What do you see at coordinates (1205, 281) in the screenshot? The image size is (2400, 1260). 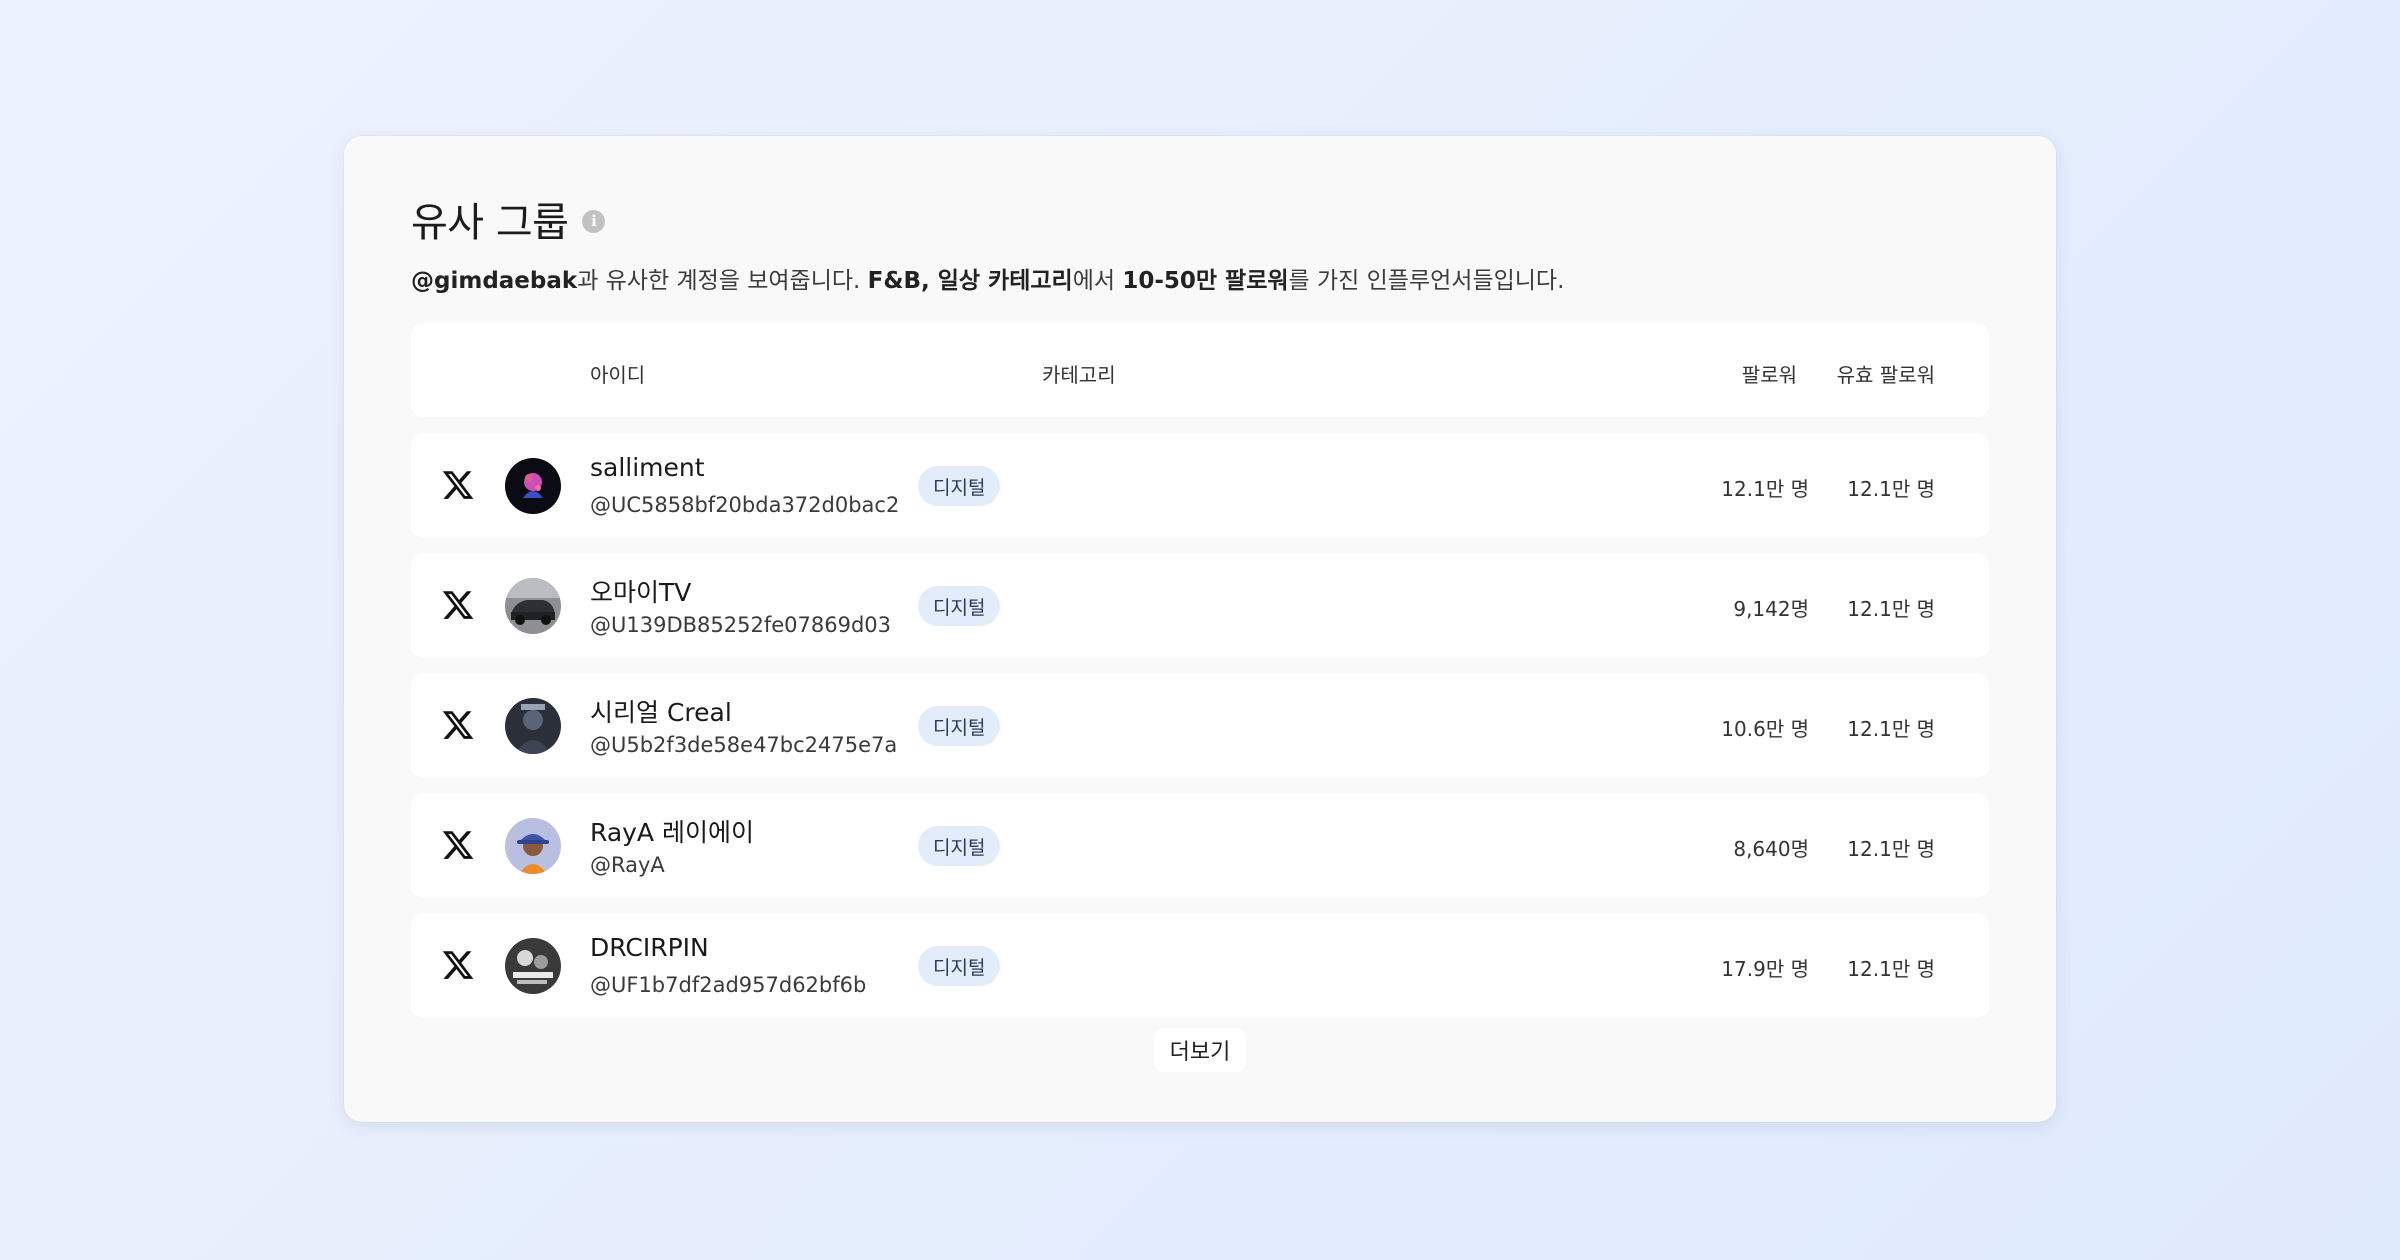 I see `description-range: 10-50만 팔로워` at bounding box center [1205, 281].